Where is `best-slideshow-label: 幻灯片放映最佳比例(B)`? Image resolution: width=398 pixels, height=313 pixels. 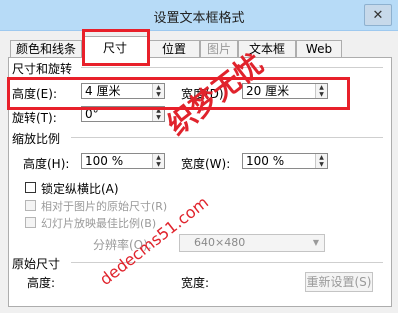
best-slideshow-label: 幻灯片放映最佳比例(B) is located at coordinates (99, 223).